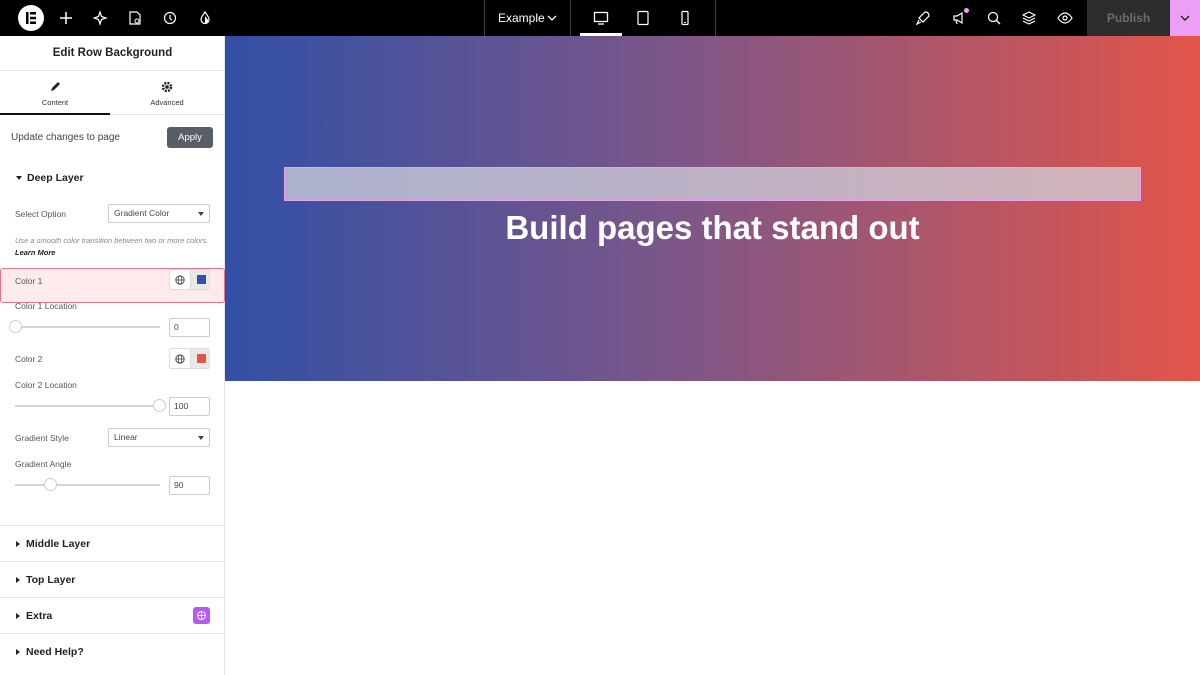 Image resolution: width=1200 pixels, height=675 pixels. Describe the element at coordinates (51, 580) in the screenshot. I see `section-title: Top Layer` at that location.